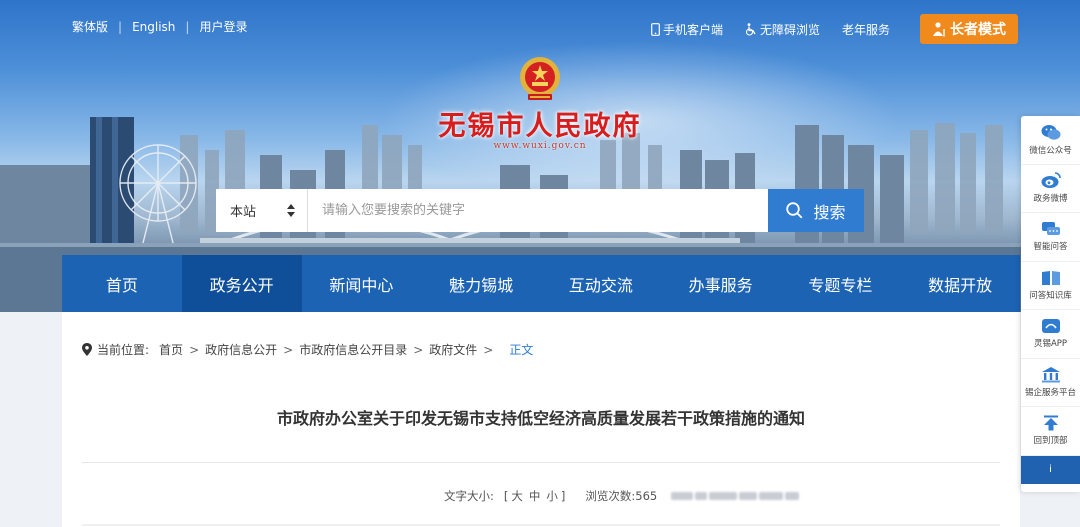 The width and height of the screenshot is (1080, 527). What do you see at coordinates (171, 349) in the screenshot?
I see `breadcrumb-home: 首页` at bounding box center [171, 349].